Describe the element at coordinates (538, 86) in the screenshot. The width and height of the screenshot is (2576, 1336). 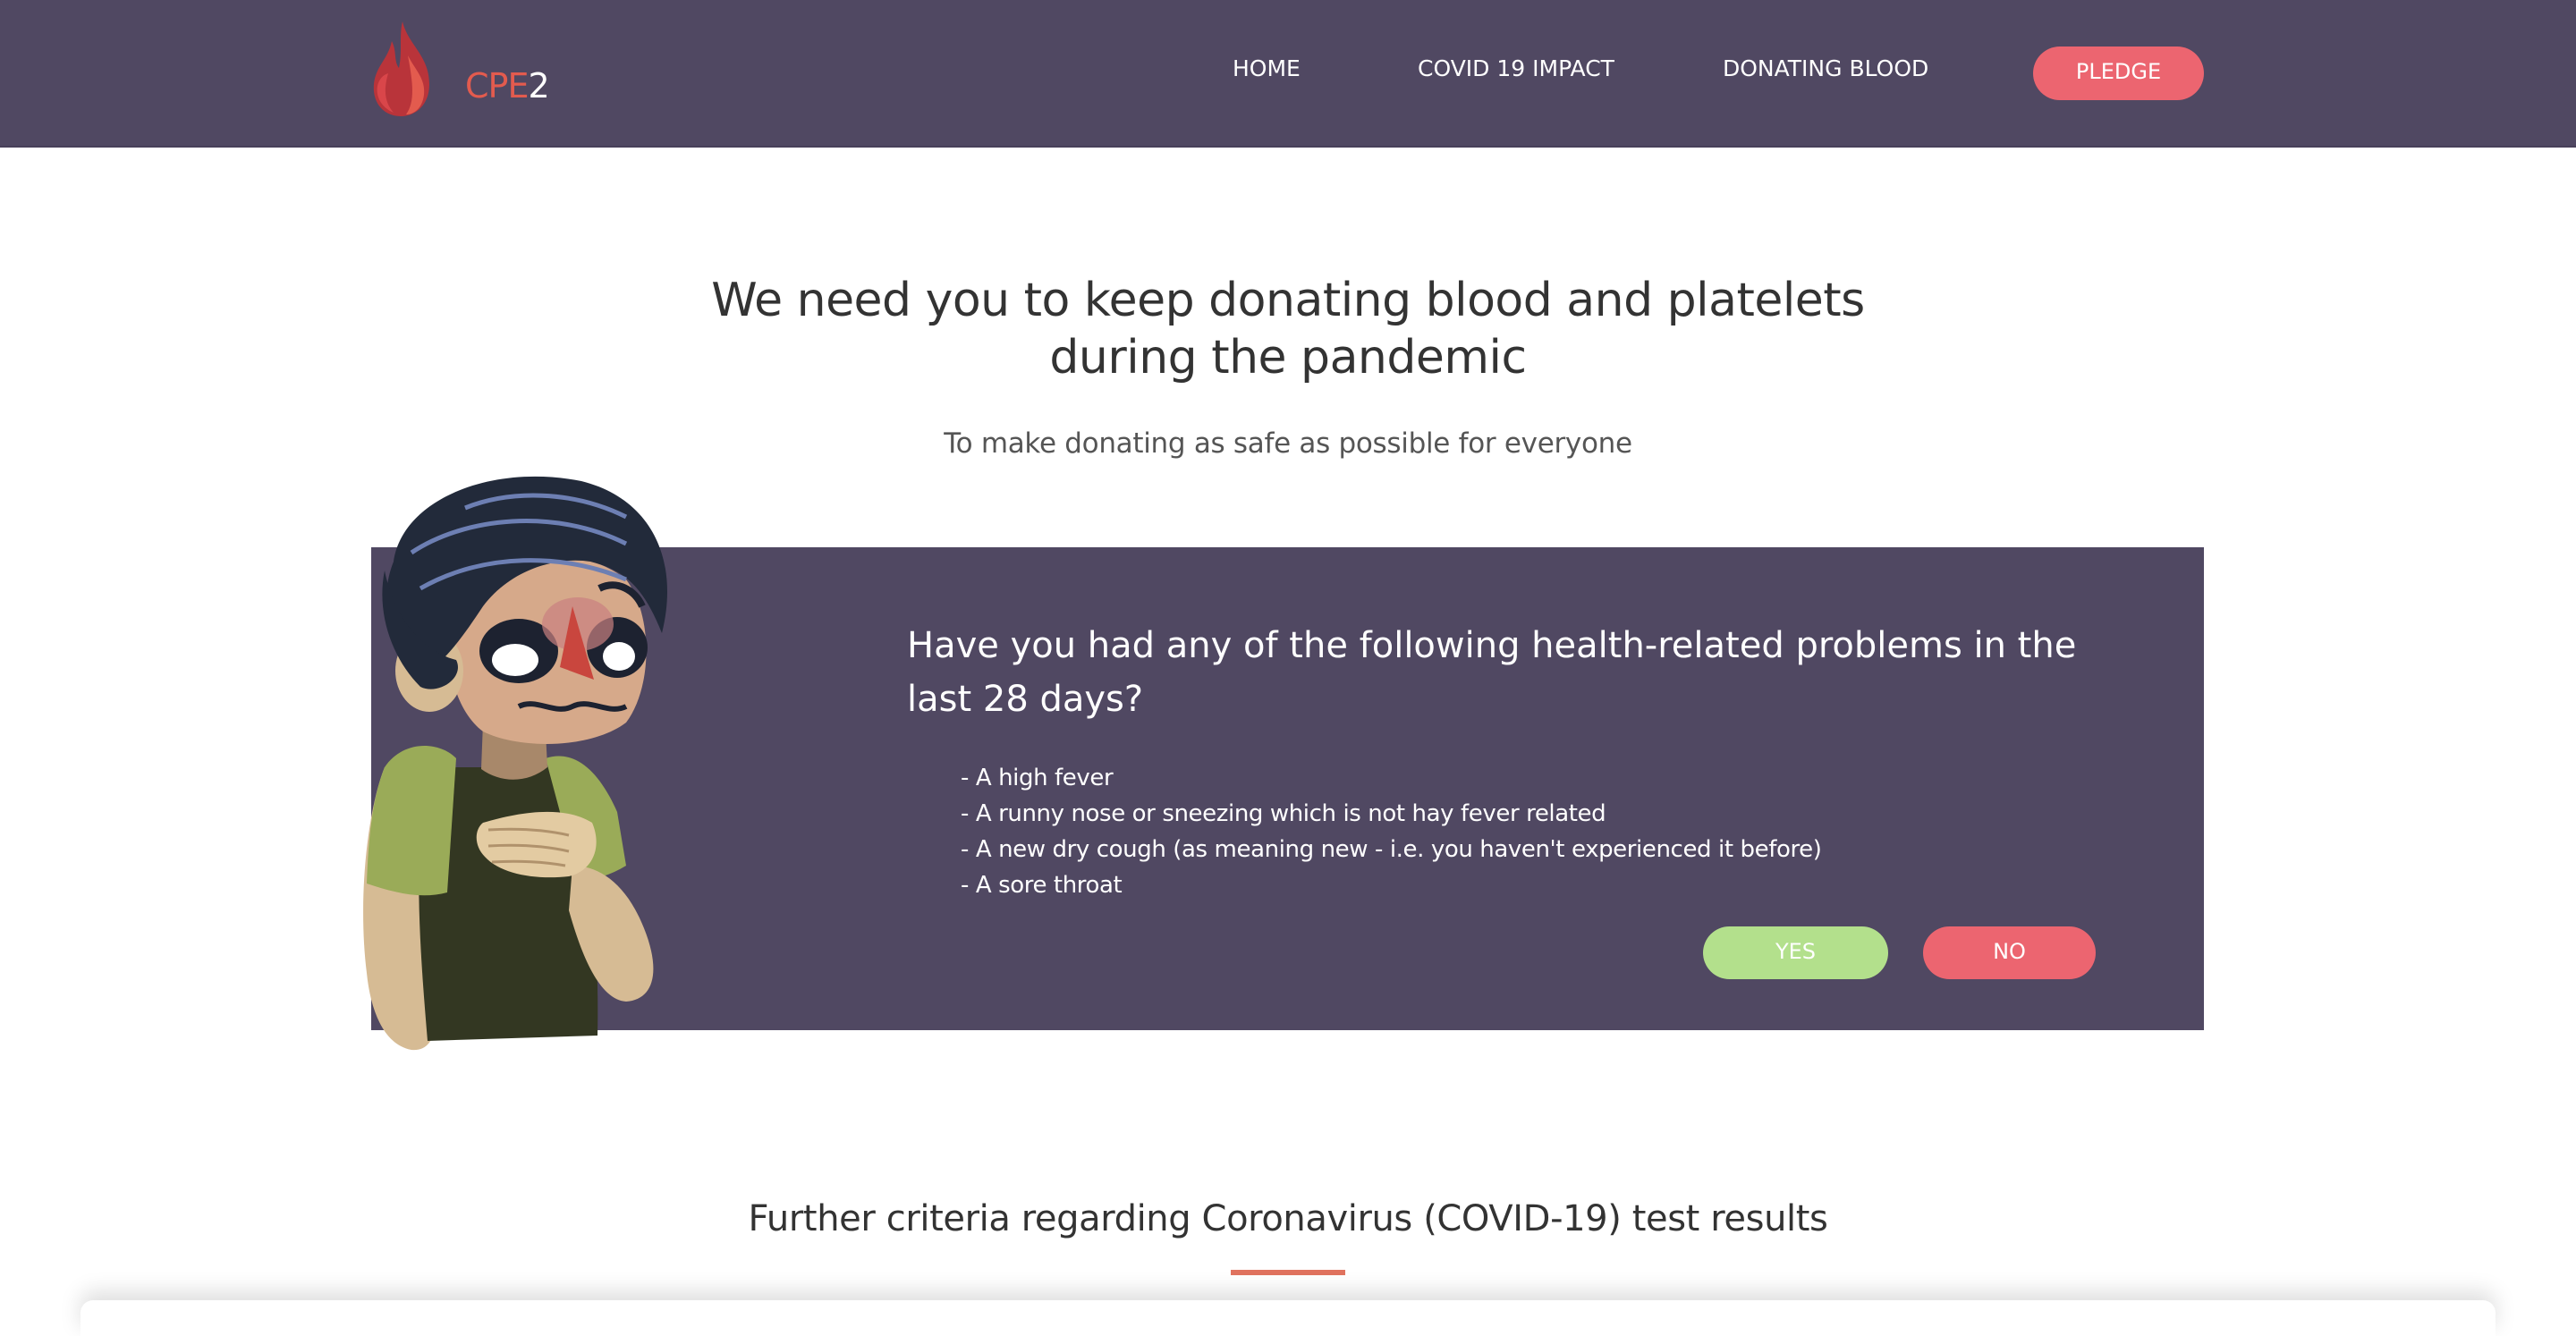
I see `logo-name-suffix: 2` at that location.